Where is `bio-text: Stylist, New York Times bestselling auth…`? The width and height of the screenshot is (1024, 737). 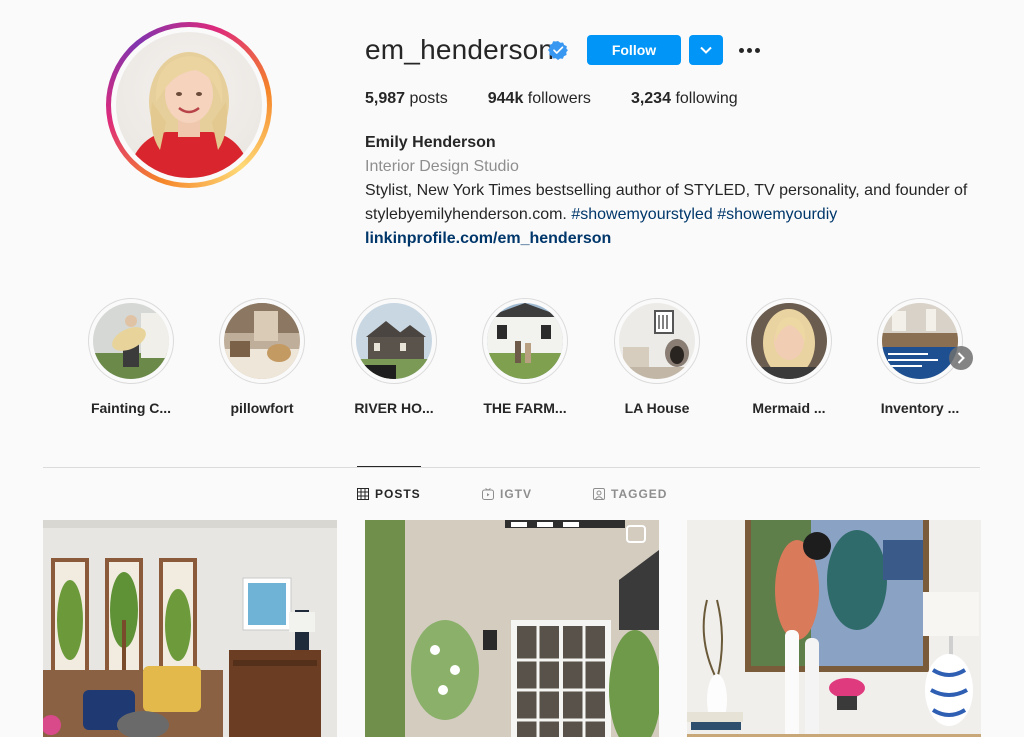 bio-text: Stylist, New York Times bestselling auth… is located at coordinates (666, 202).